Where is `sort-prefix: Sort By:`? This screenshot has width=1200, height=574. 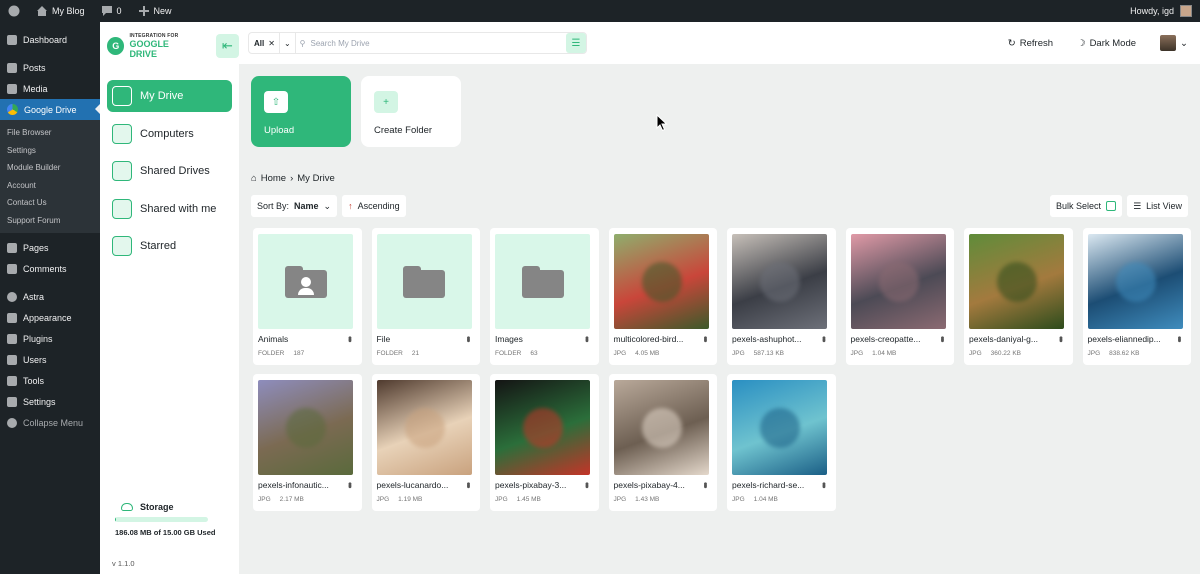
sort-prefix: Sort By: is located at coordinates (273, 206).